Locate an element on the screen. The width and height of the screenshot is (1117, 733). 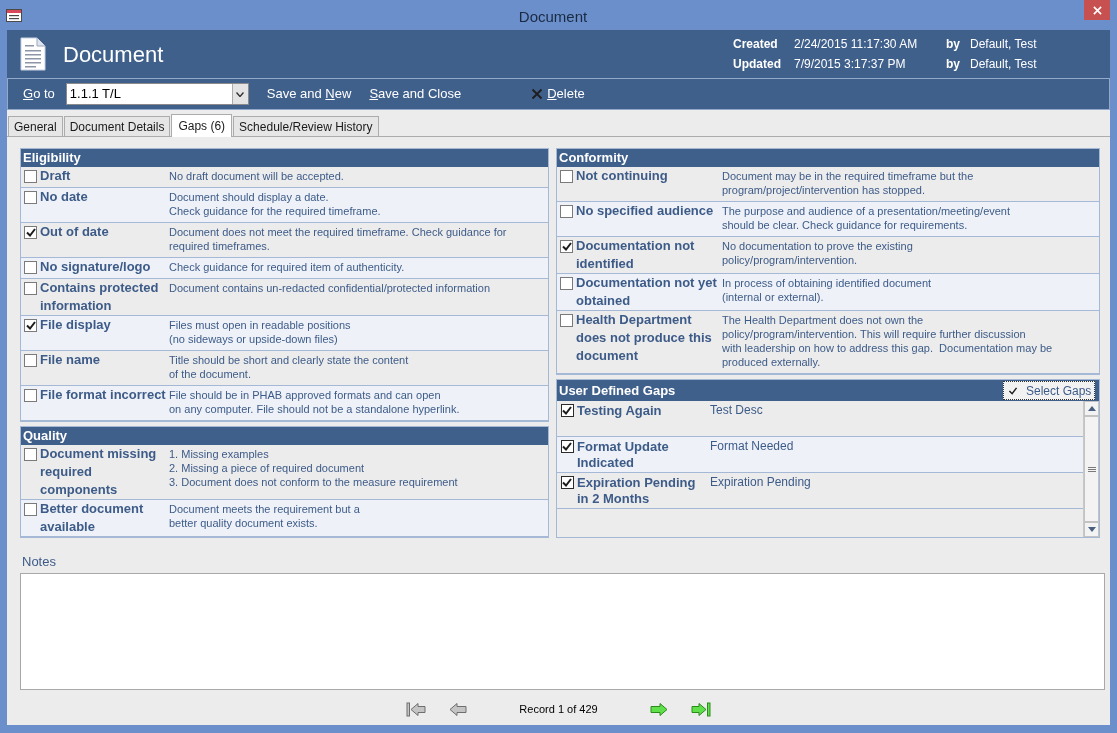
gap-description: Expiration Pending is located at coordinates (761, 482).